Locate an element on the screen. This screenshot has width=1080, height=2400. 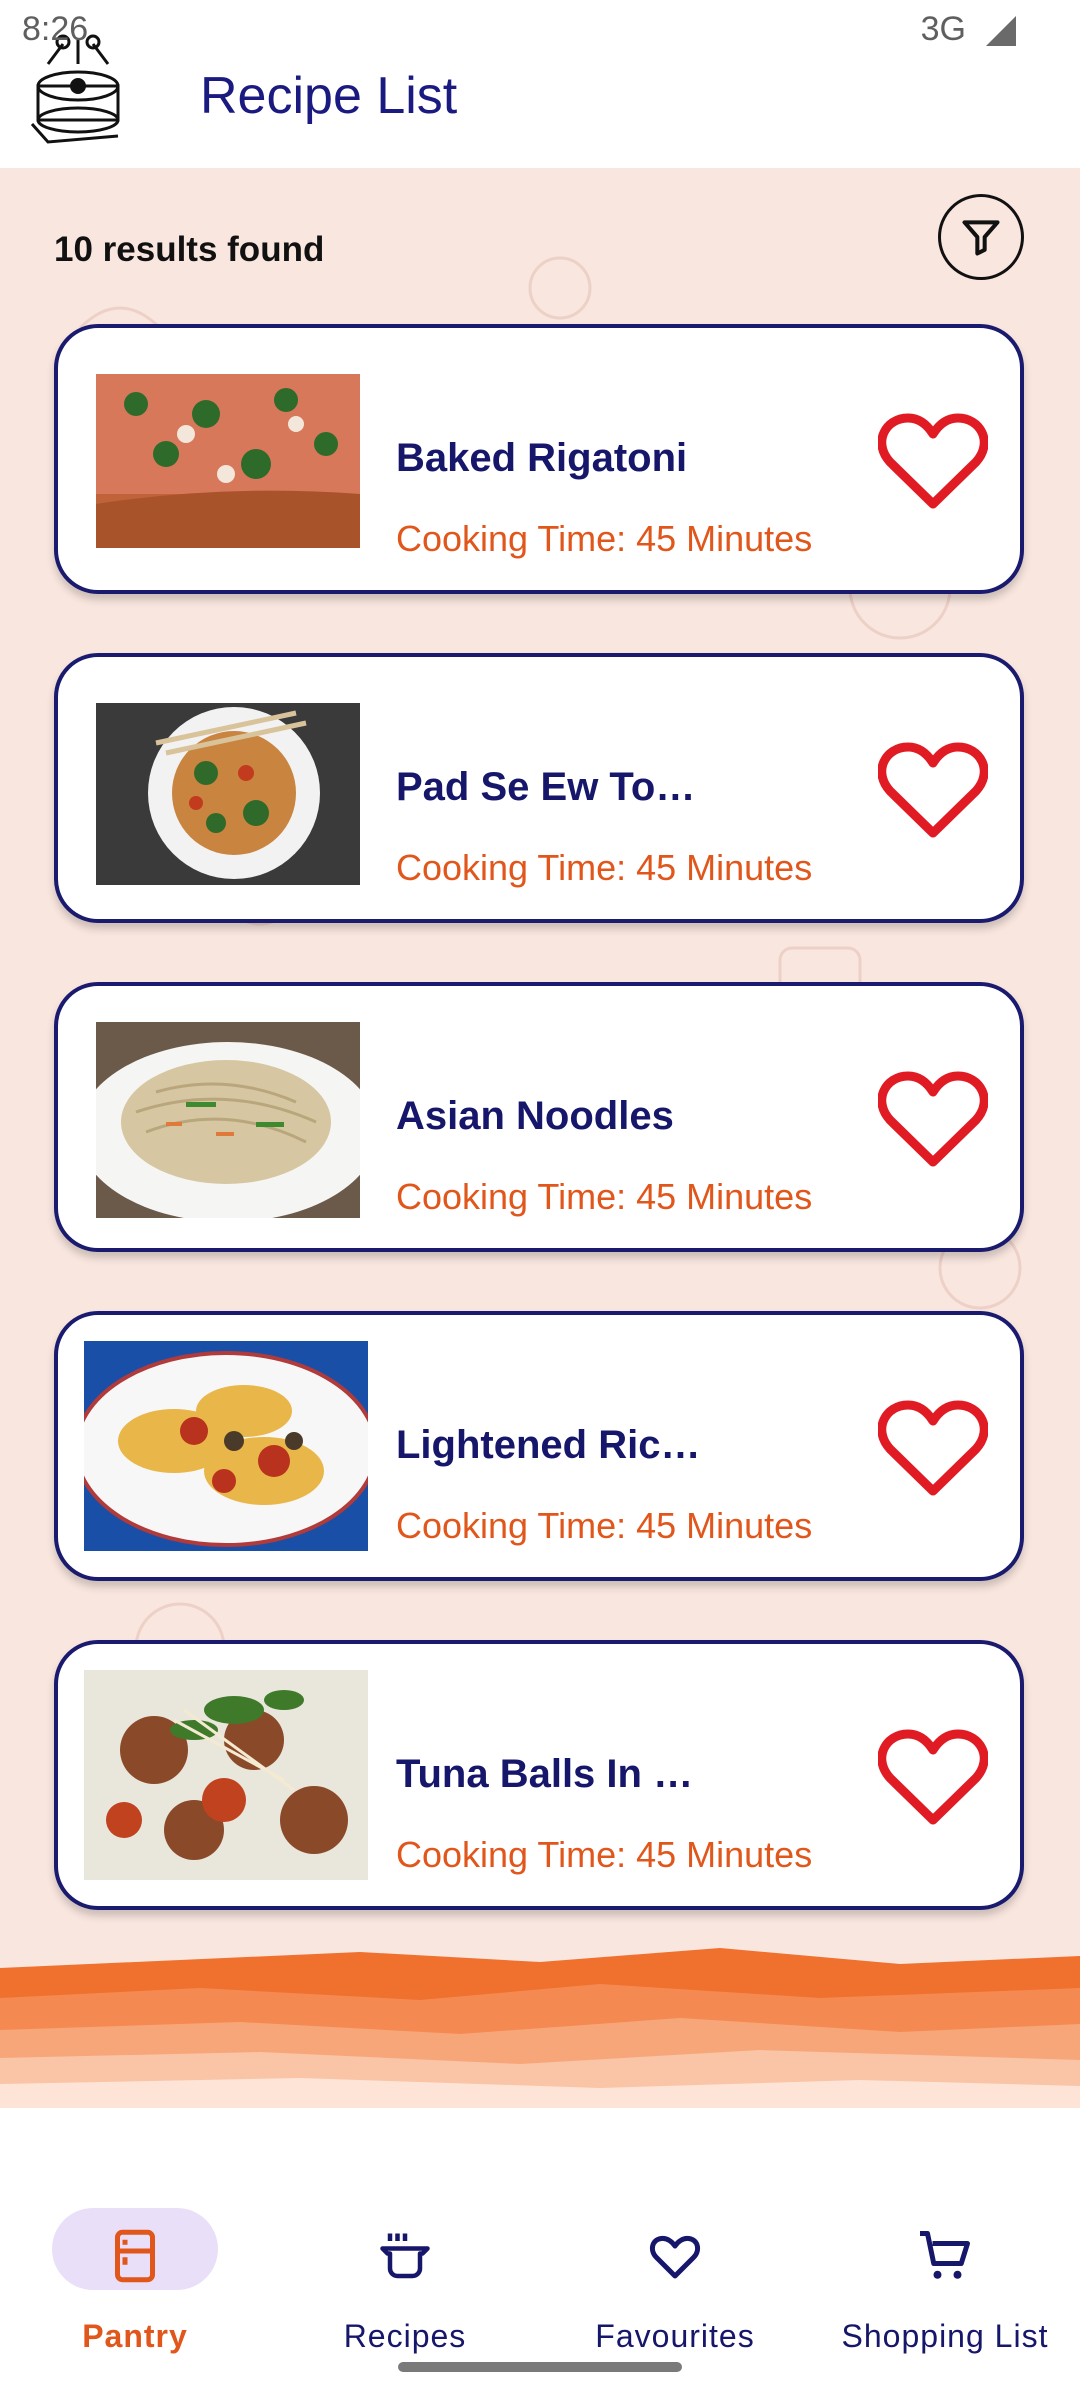
filter-icon is located at coordinates (981, 238).